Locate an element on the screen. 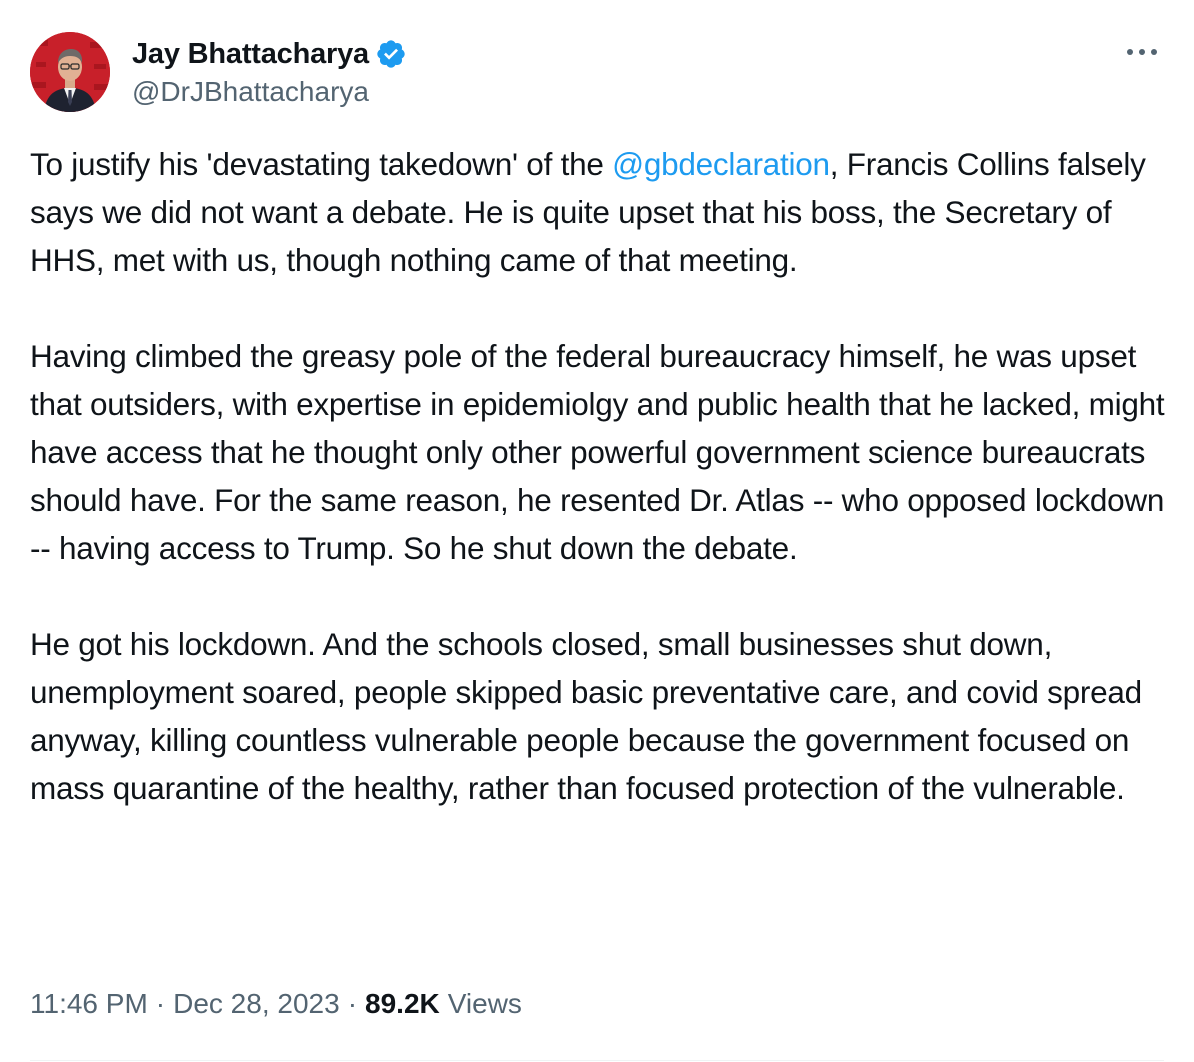 The image size is (1194, 1062). tweet-date: Dec 28, 2023 is located at coordinates (256, 1004).